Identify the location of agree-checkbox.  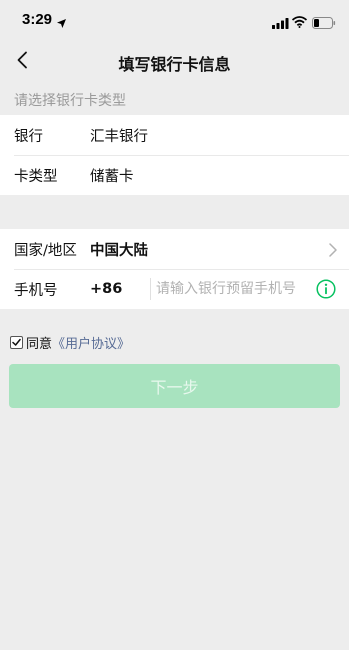
(16, 342).